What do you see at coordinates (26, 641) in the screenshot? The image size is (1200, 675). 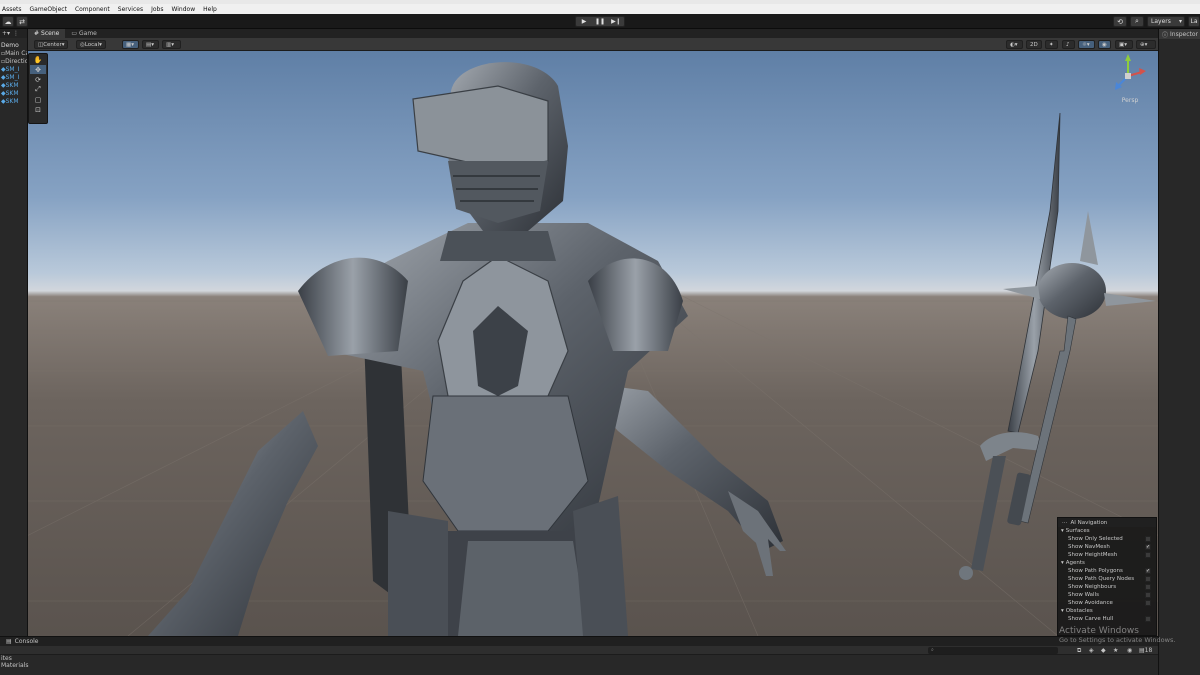 I see `tab-console-label: Console` at bounding box center [26, 641].